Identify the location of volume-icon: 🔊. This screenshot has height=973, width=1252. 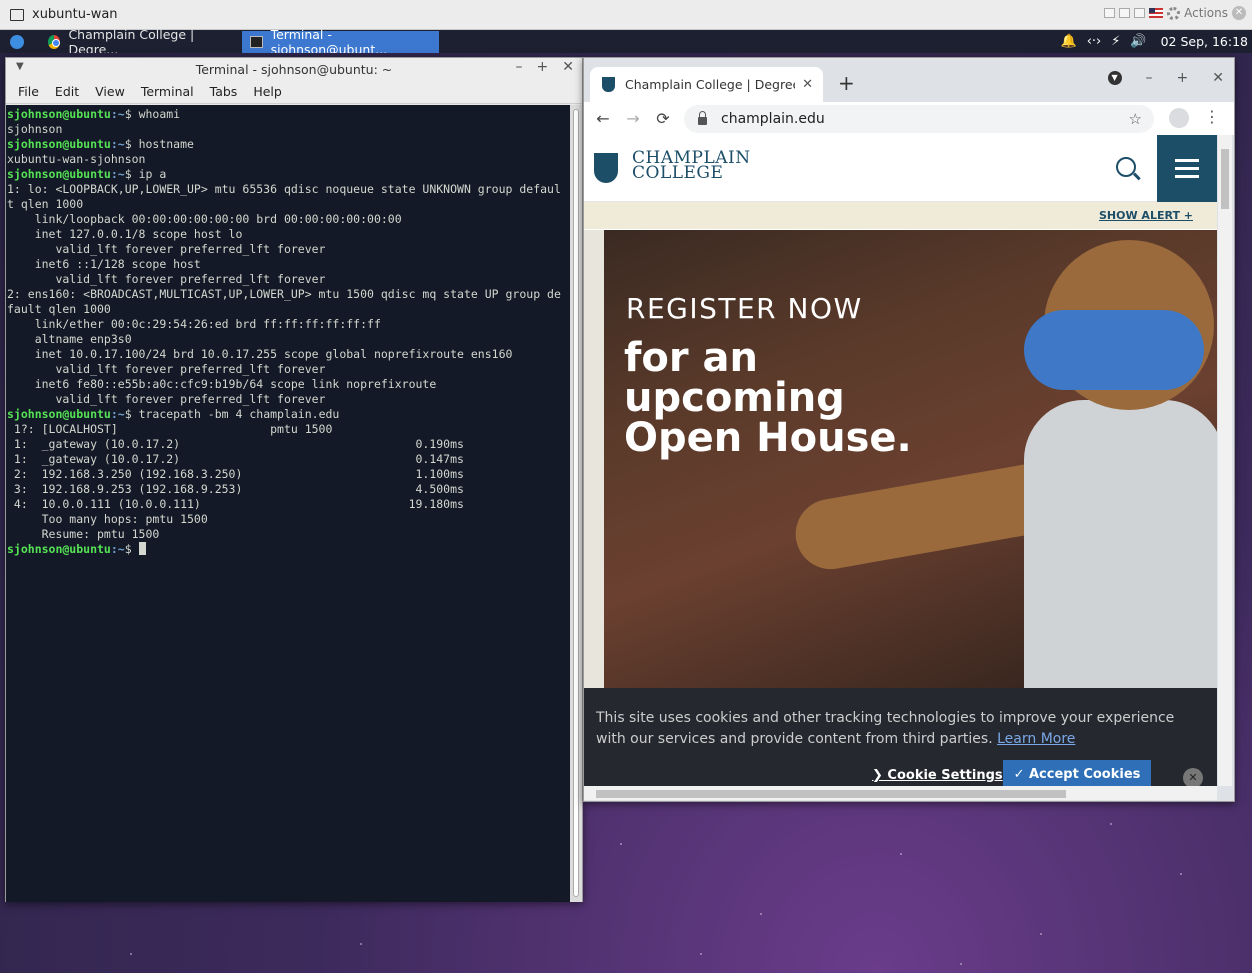
(1138, 41).